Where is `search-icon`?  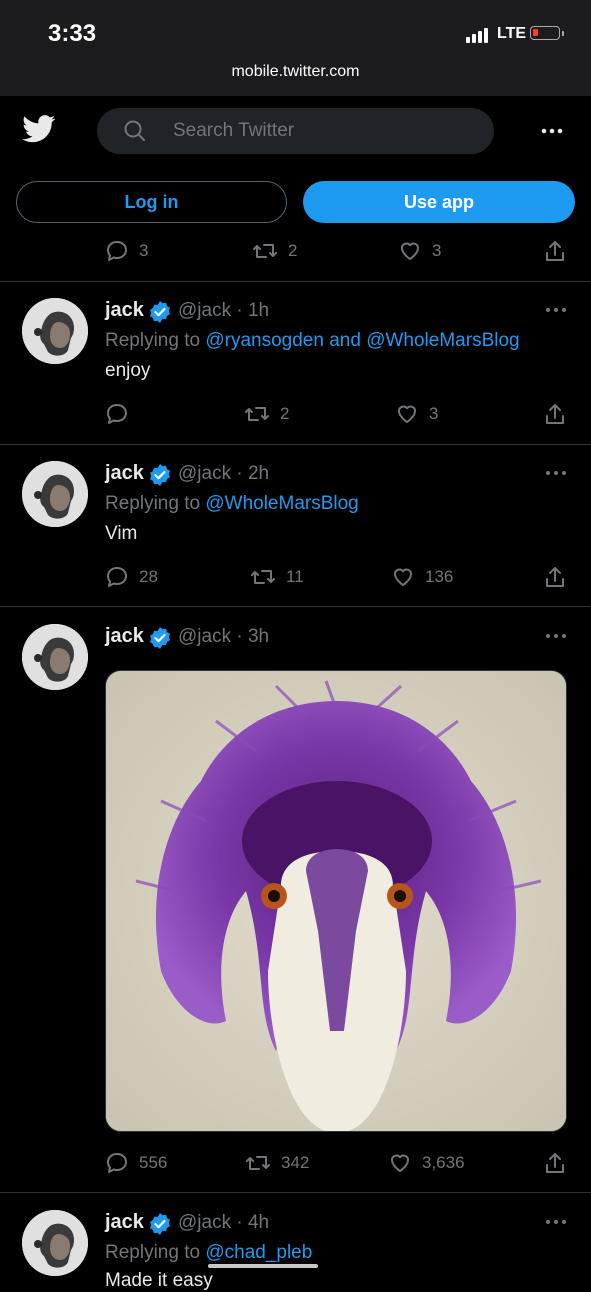 search-icon is located at coordinates (135, 133).